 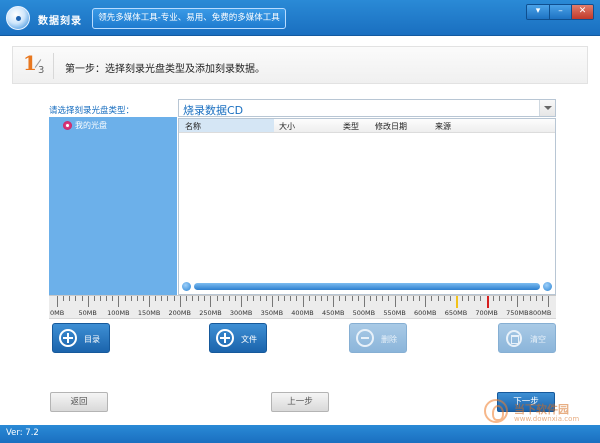 I want to click on ruler-label: 600MB, so click(x=425, y=313).